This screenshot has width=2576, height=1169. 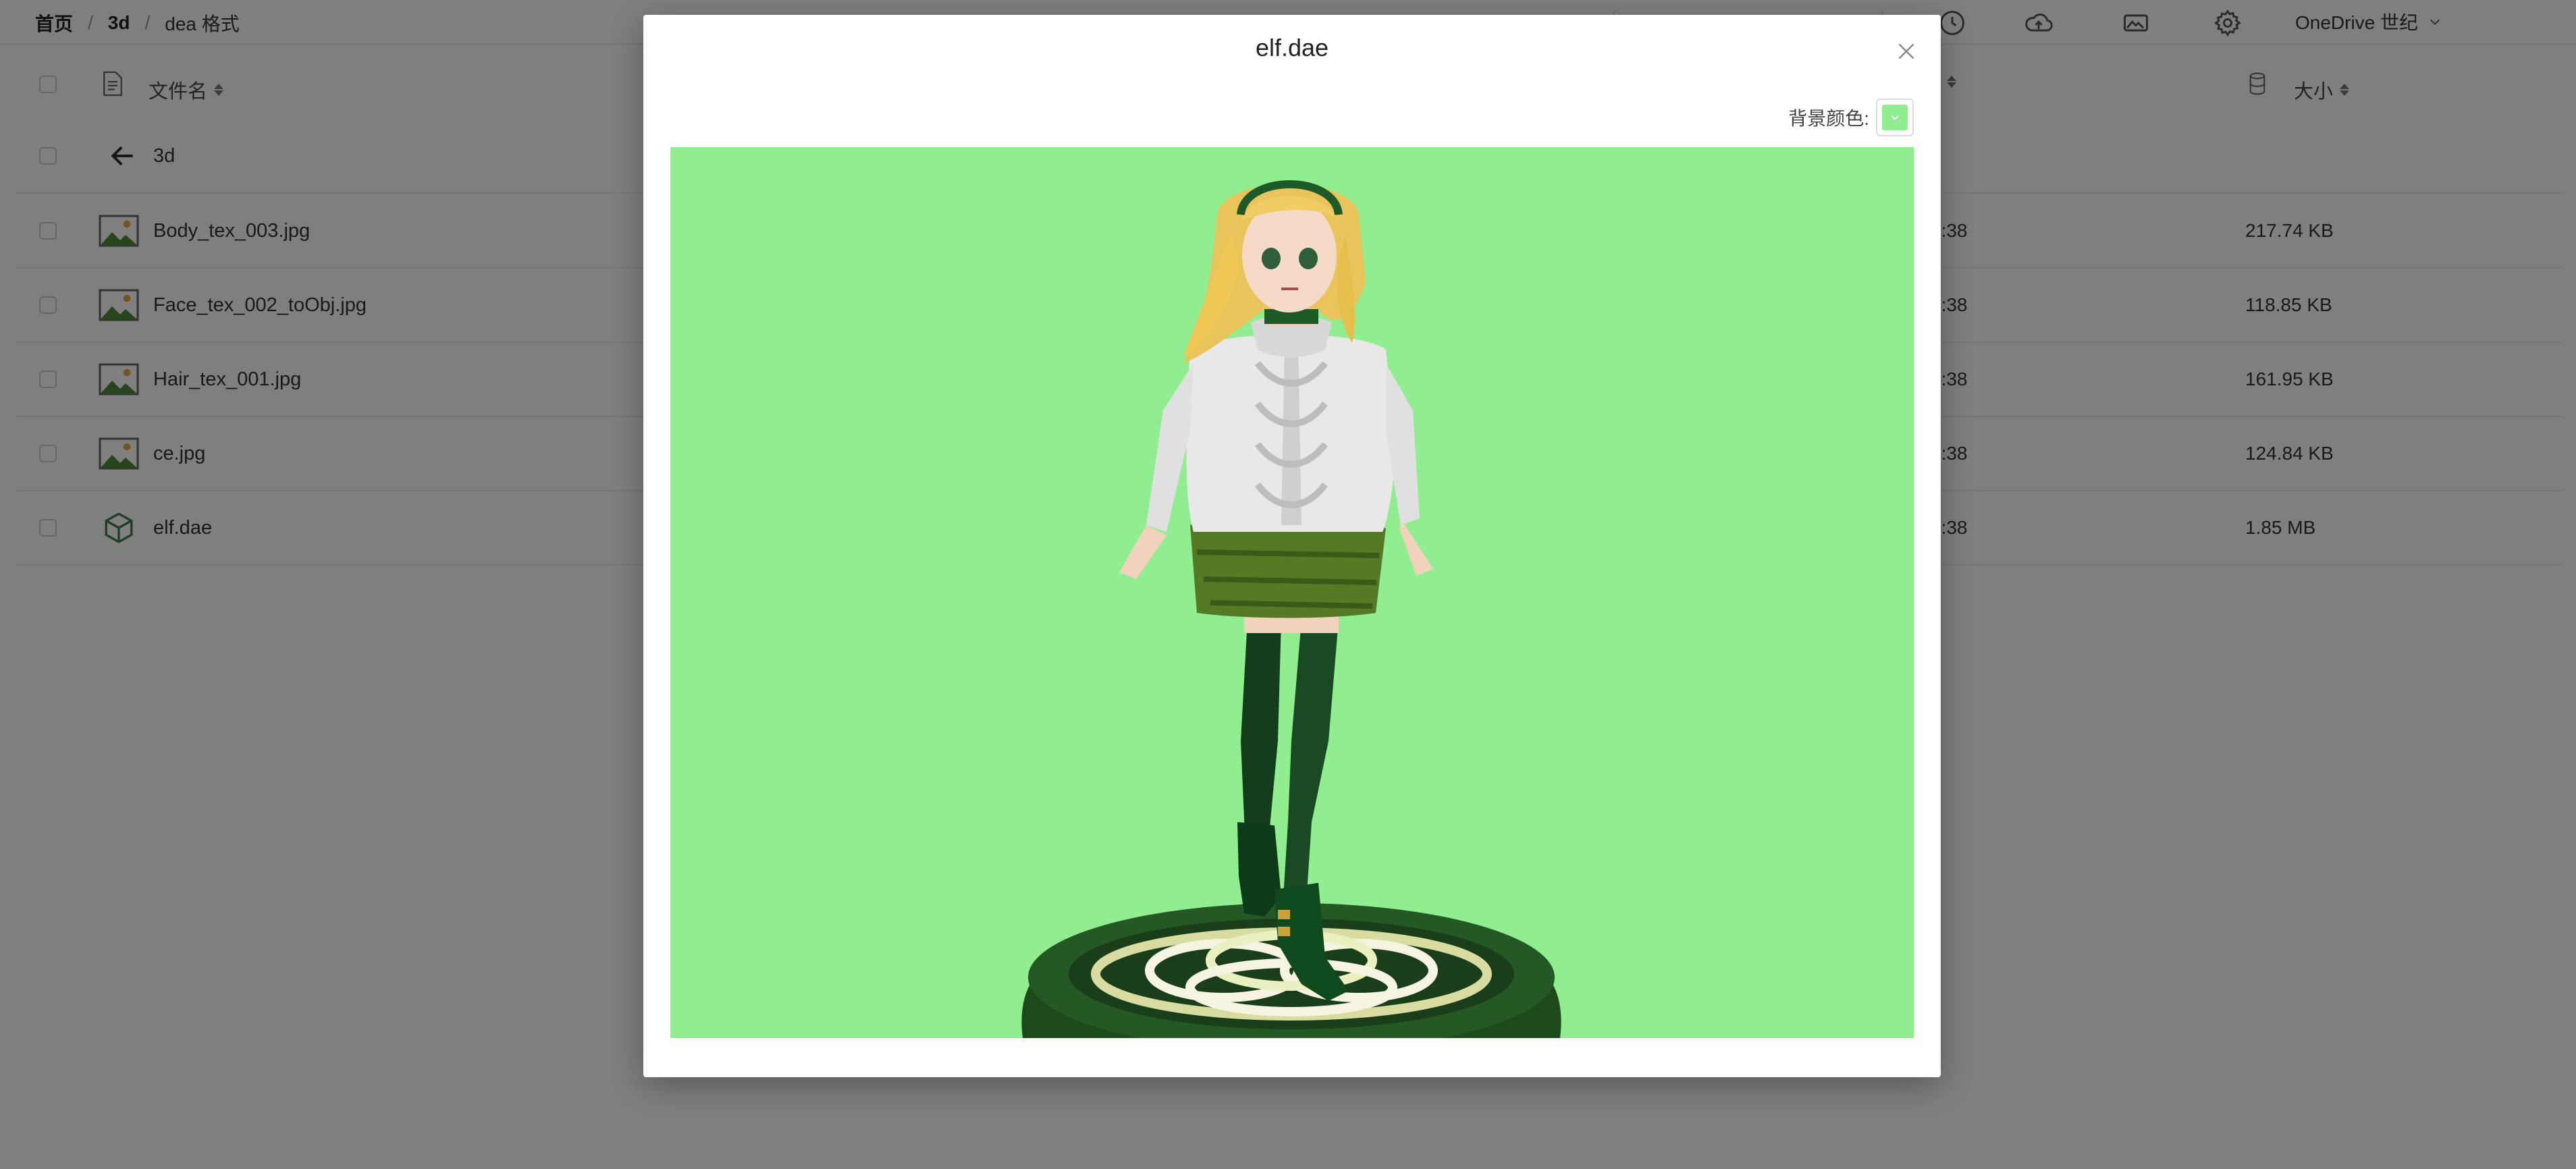 I want to click on left-boot, so click(x=1259, y=870).